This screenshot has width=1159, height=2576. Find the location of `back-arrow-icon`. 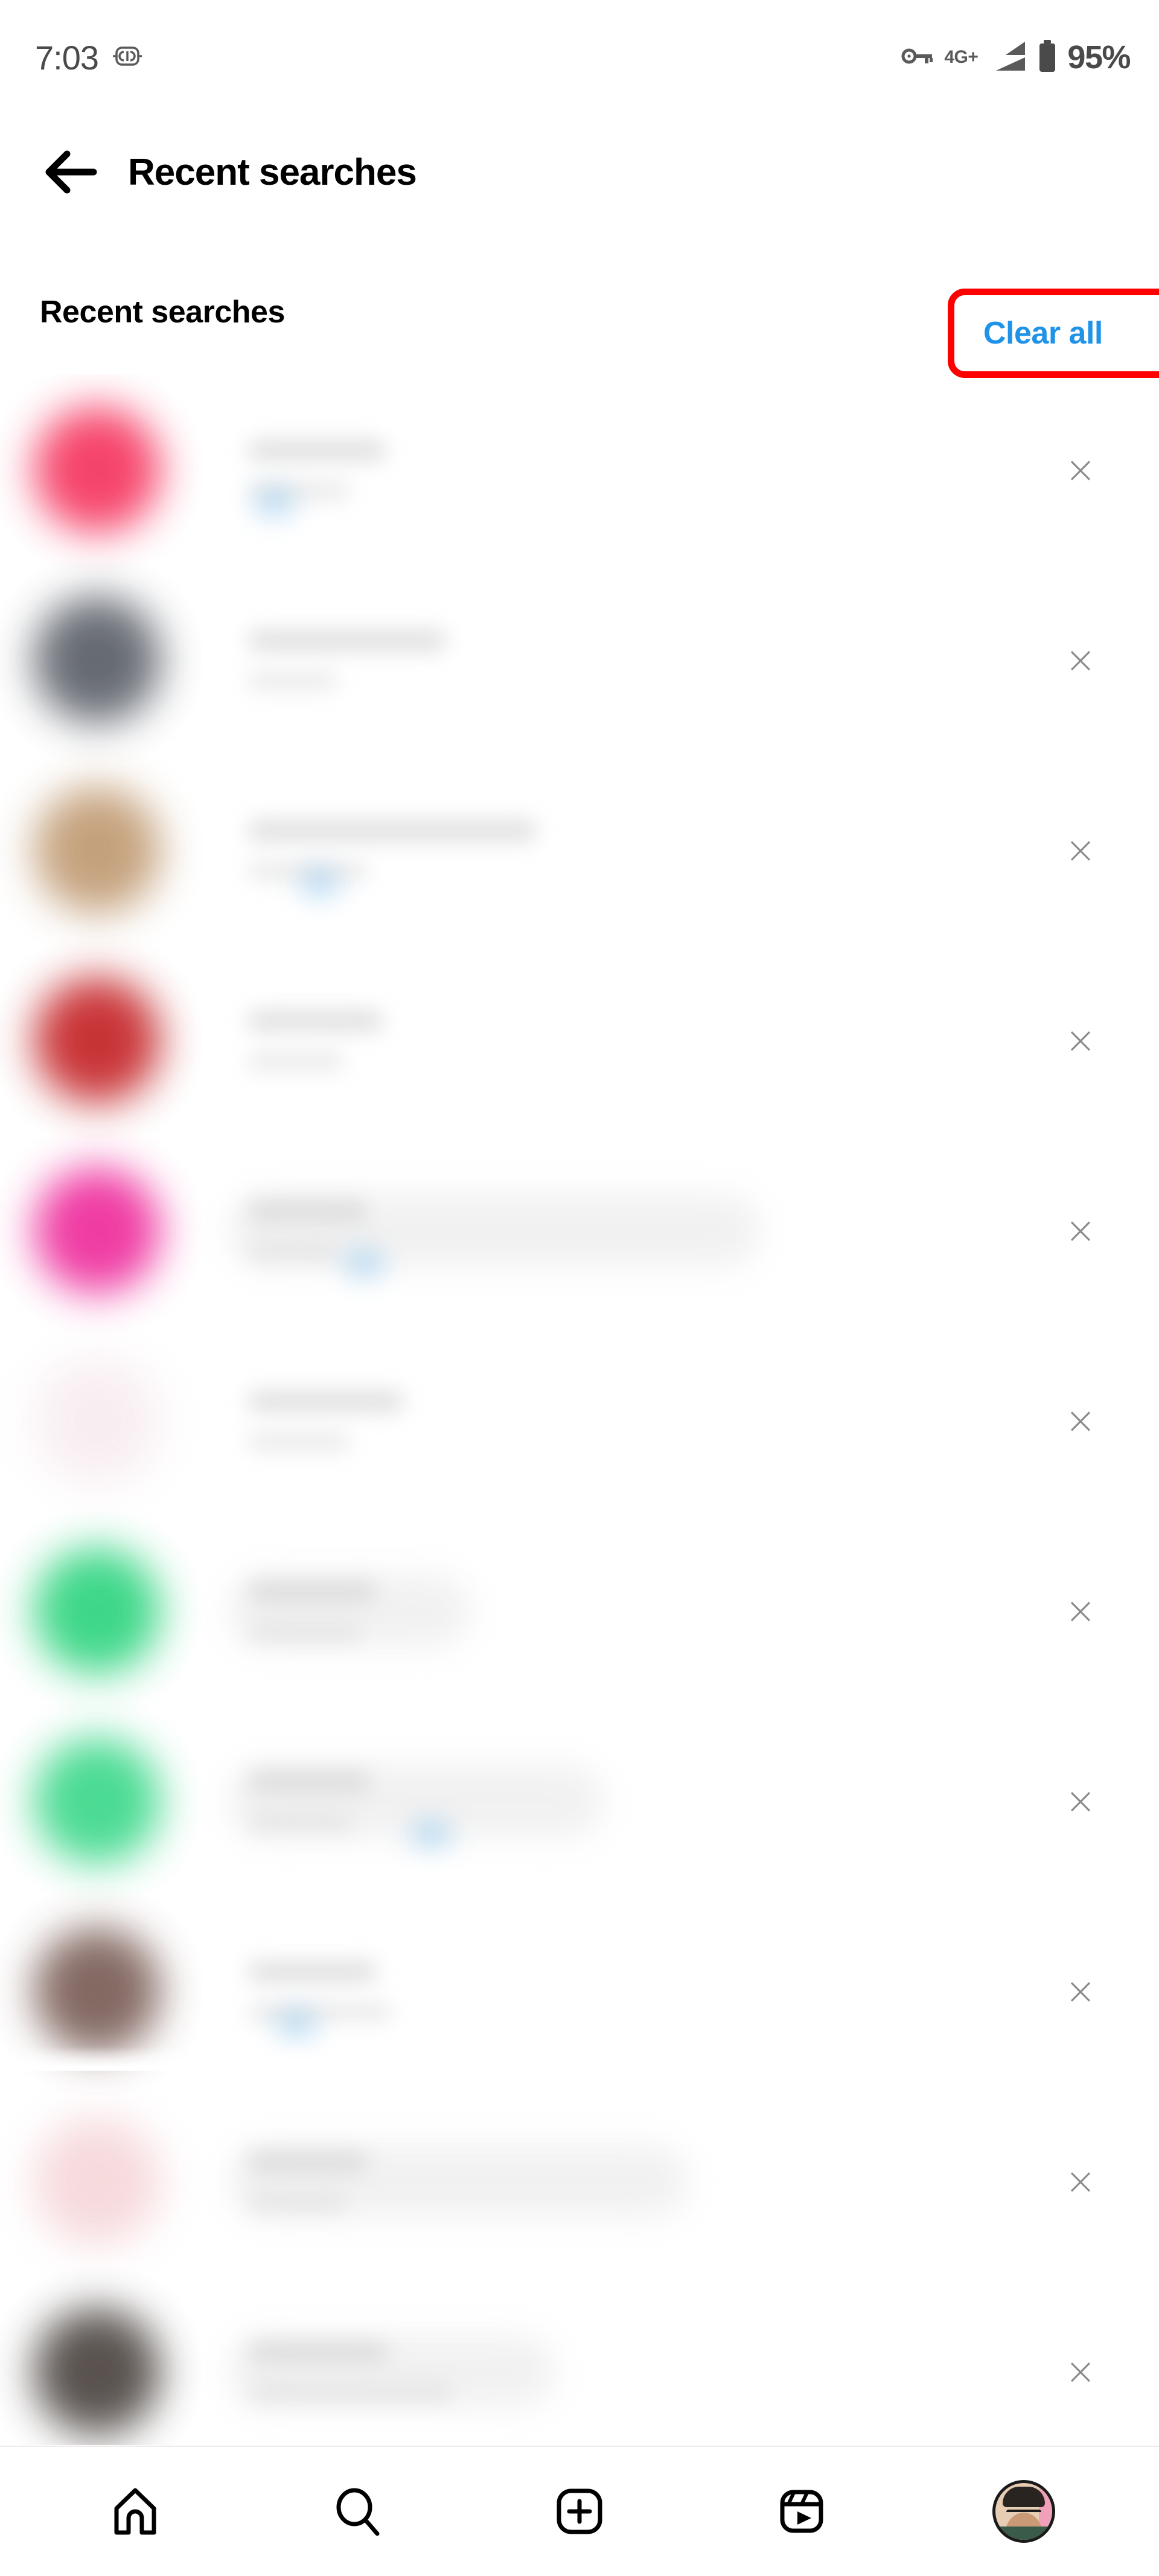

back-arrow-icon is located at coordinates (69, 172).